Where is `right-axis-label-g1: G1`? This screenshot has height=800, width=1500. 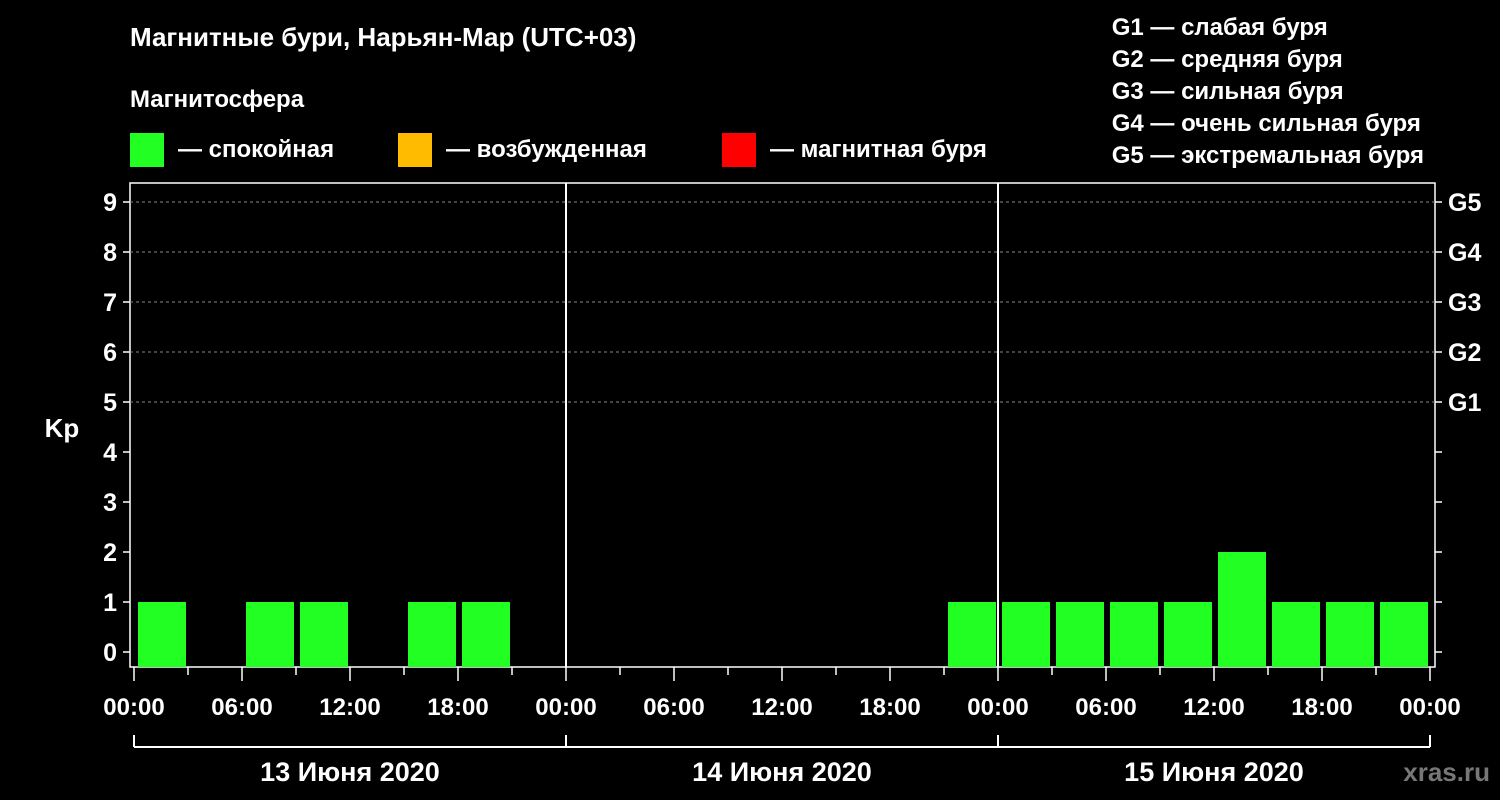
right-axis-label-g1: G1 is located at coordinates (1464, 403).